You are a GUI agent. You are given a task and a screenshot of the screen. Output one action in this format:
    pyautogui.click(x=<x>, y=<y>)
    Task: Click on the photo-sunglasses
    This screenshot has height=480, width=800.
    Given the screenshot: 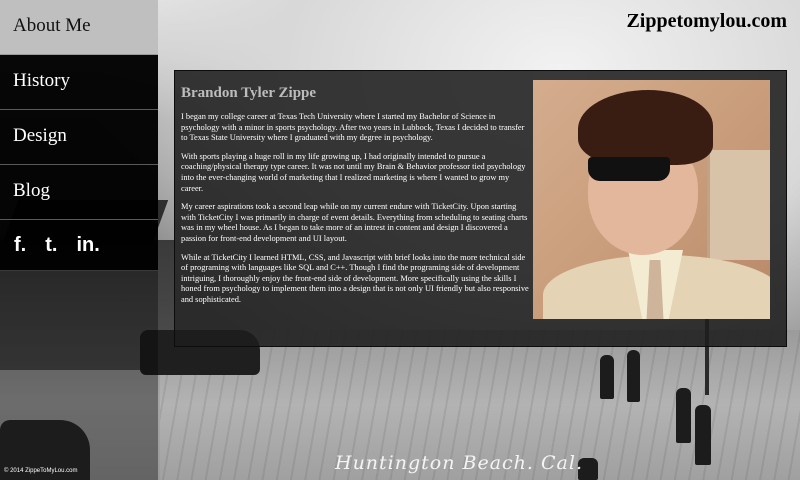 What is the action you would take?
    pyautogui.click(x=629, y=169)
    